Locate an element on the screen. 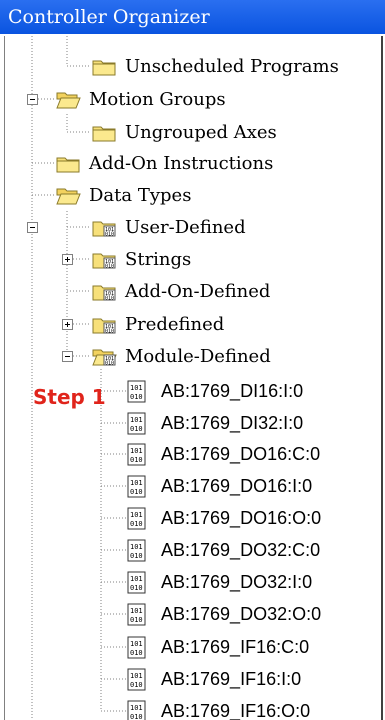 The width and height of the screenshot is (385, 720). tree-item-user-defined: 101 010 User-Defined is located at coordinates (168, 227).